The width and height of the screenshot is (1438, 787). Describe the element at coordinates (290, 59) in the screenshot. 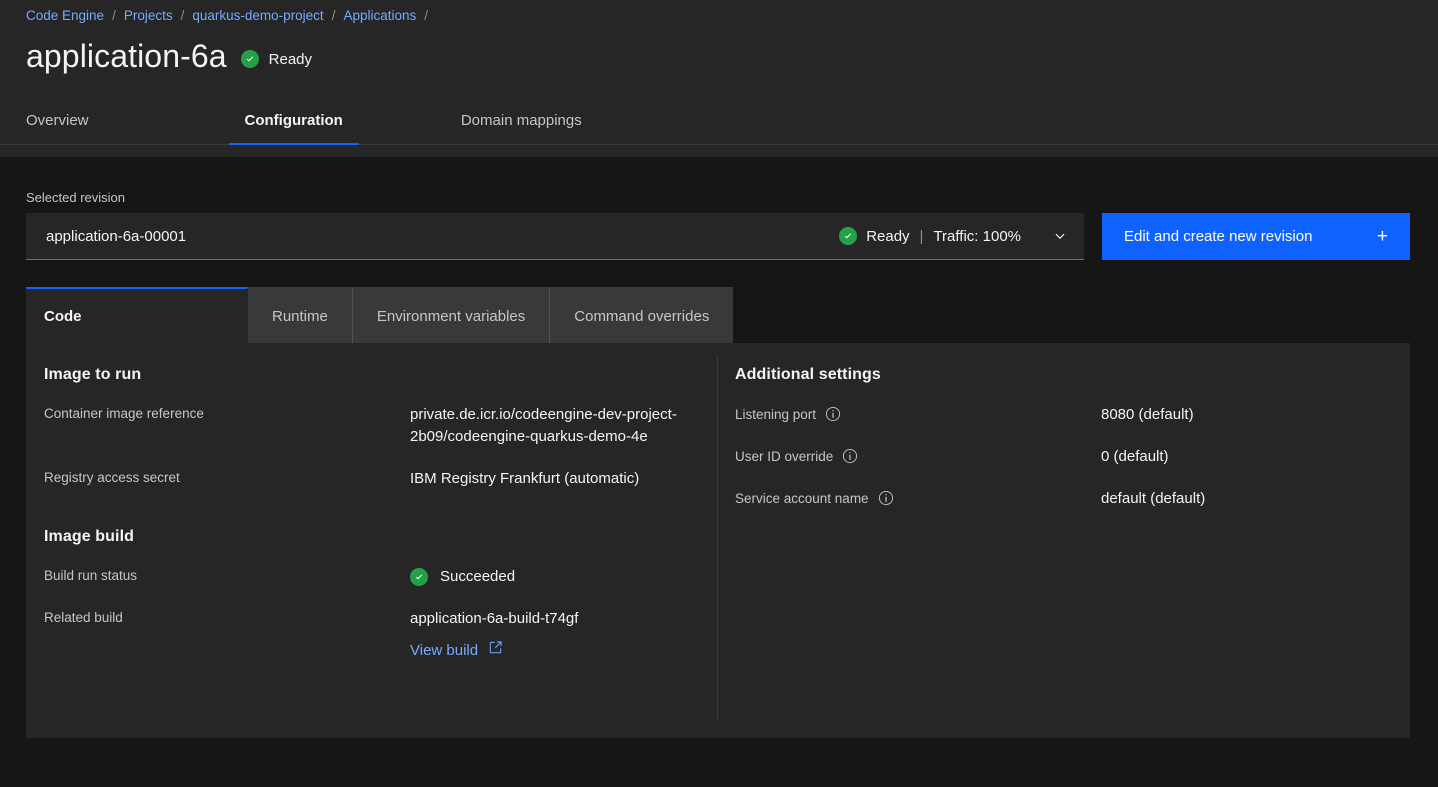

I see `app-status-label: Ready` at that location.